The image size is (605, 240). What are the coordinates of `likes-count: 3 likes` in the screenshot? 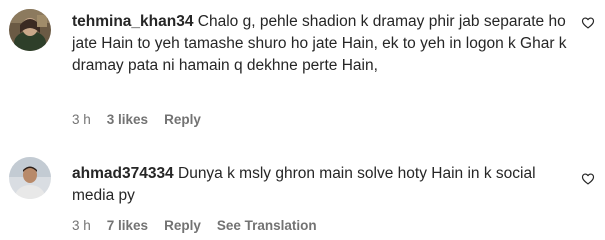 It's located at (127, 119).